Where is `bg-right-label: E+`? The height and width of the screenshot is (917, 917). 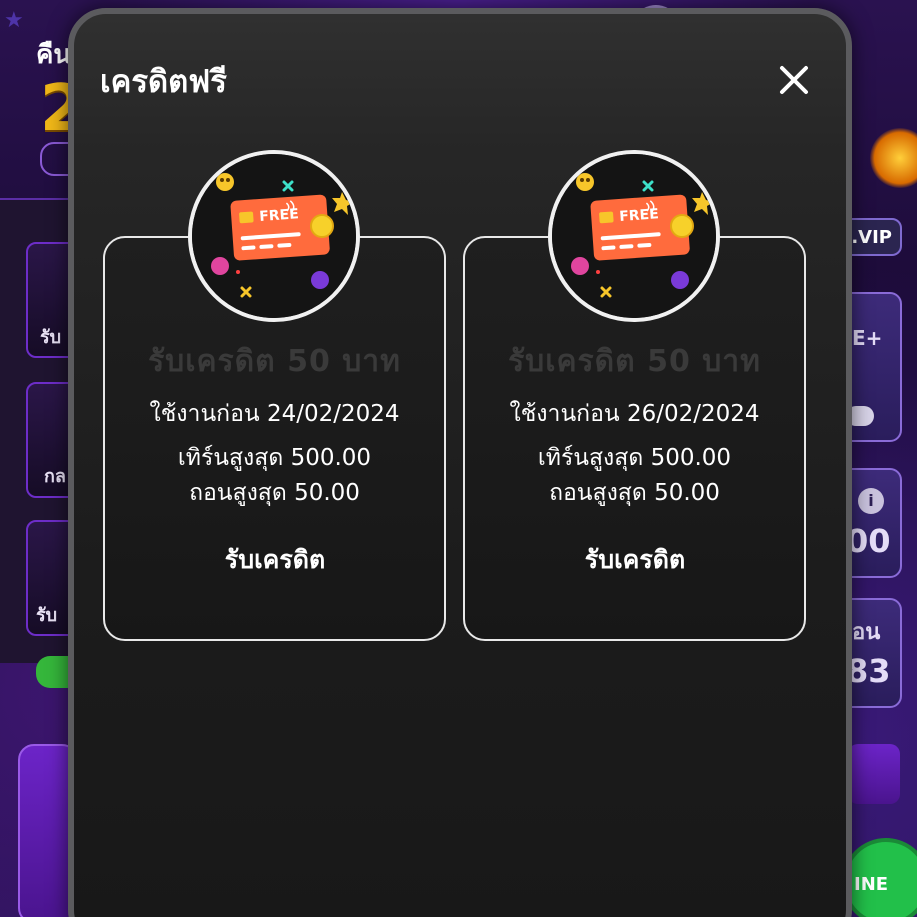
bg-right-label: E+ is located at coordinates (867, 338).